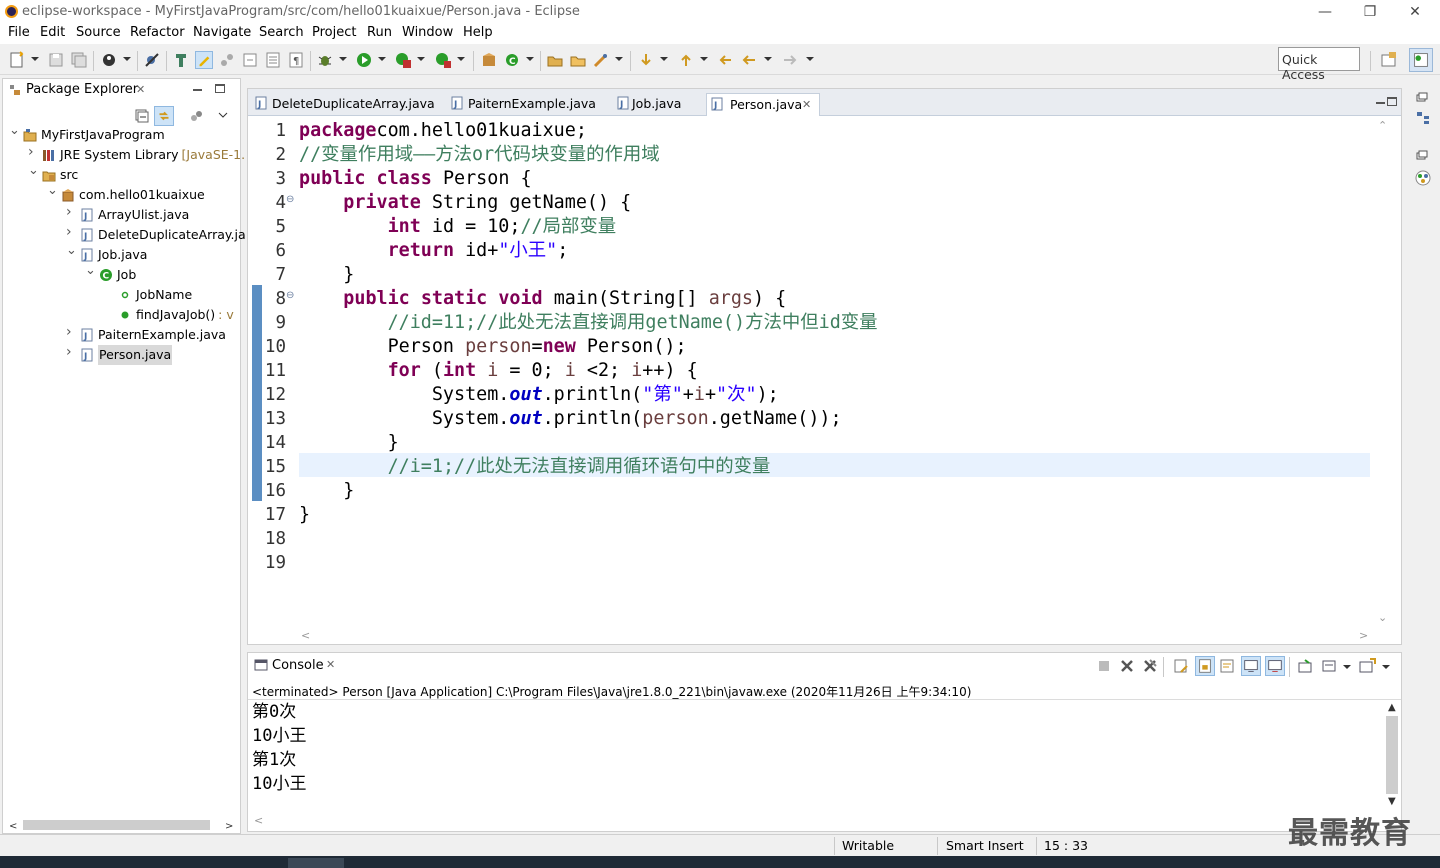  Describe the element at coordinates (164, 116) in the screenshot. I see `link-with-editor-icon` at that location.